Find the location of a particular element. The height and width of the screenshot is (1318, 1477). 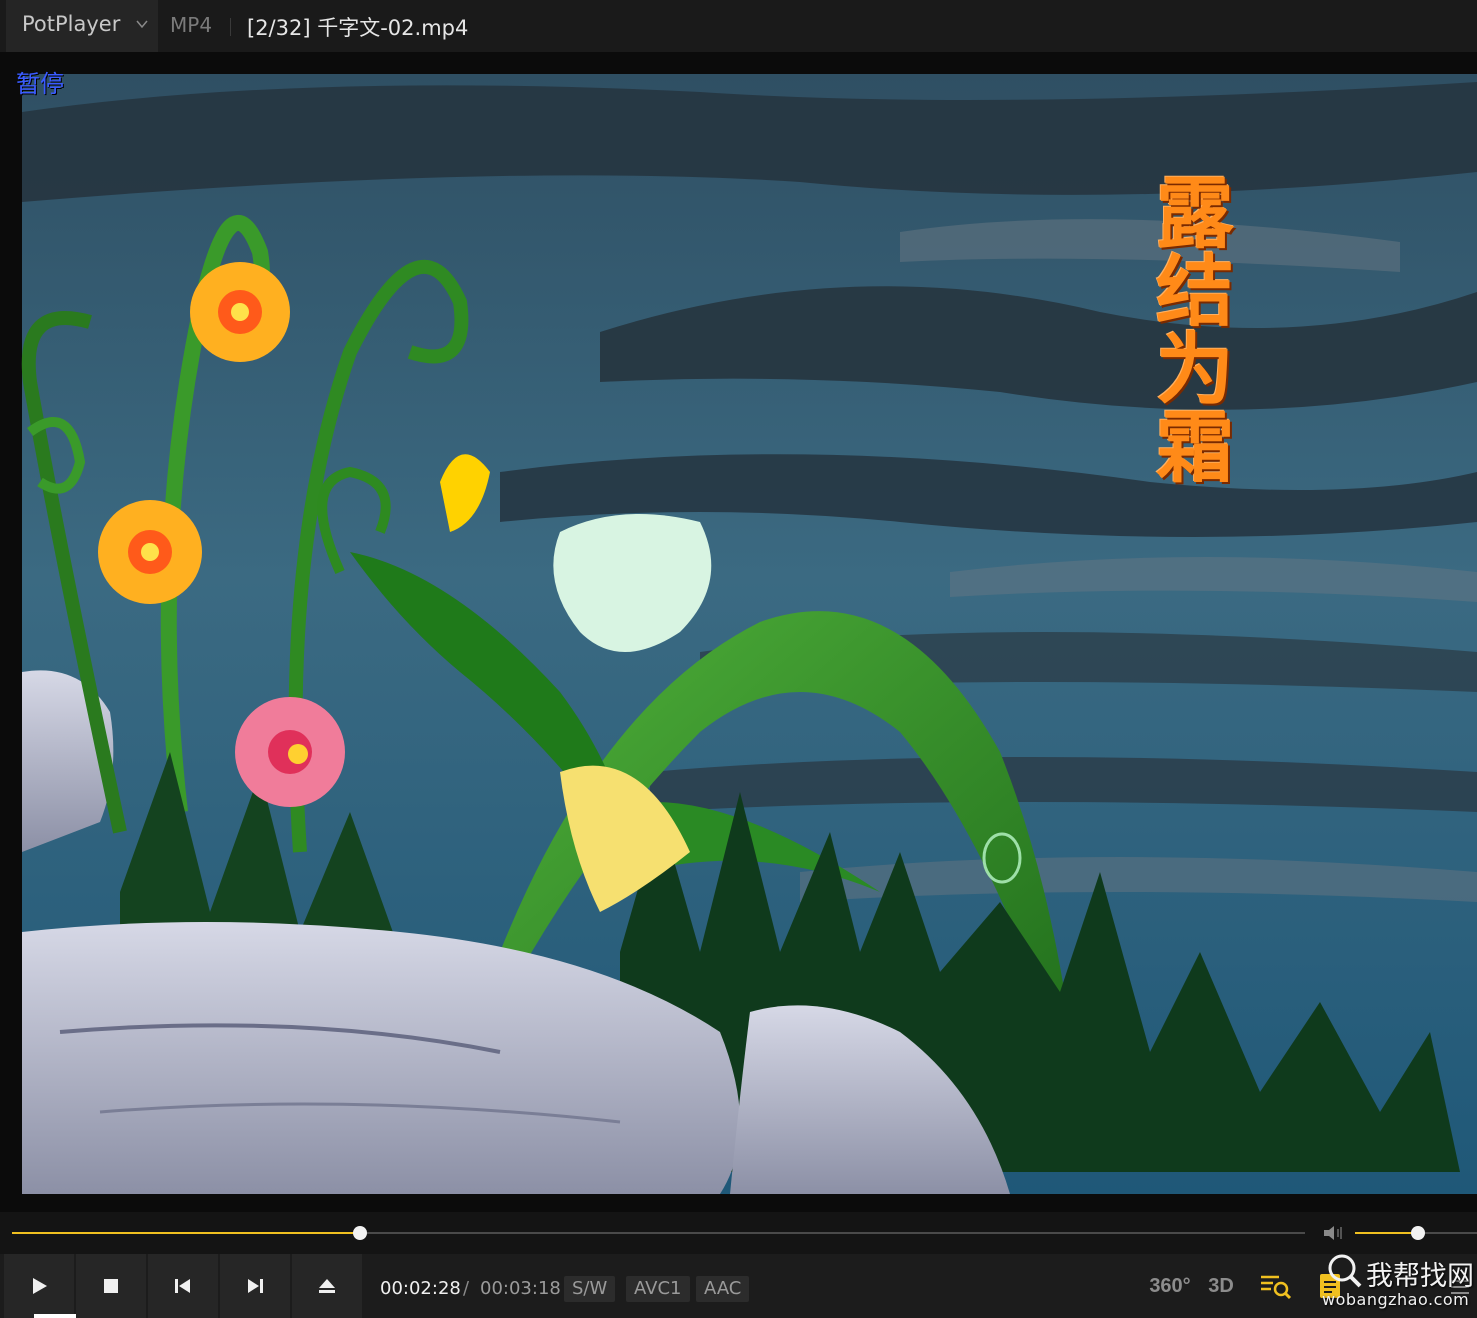

seek-bar is located at coordinates (658, 1233).